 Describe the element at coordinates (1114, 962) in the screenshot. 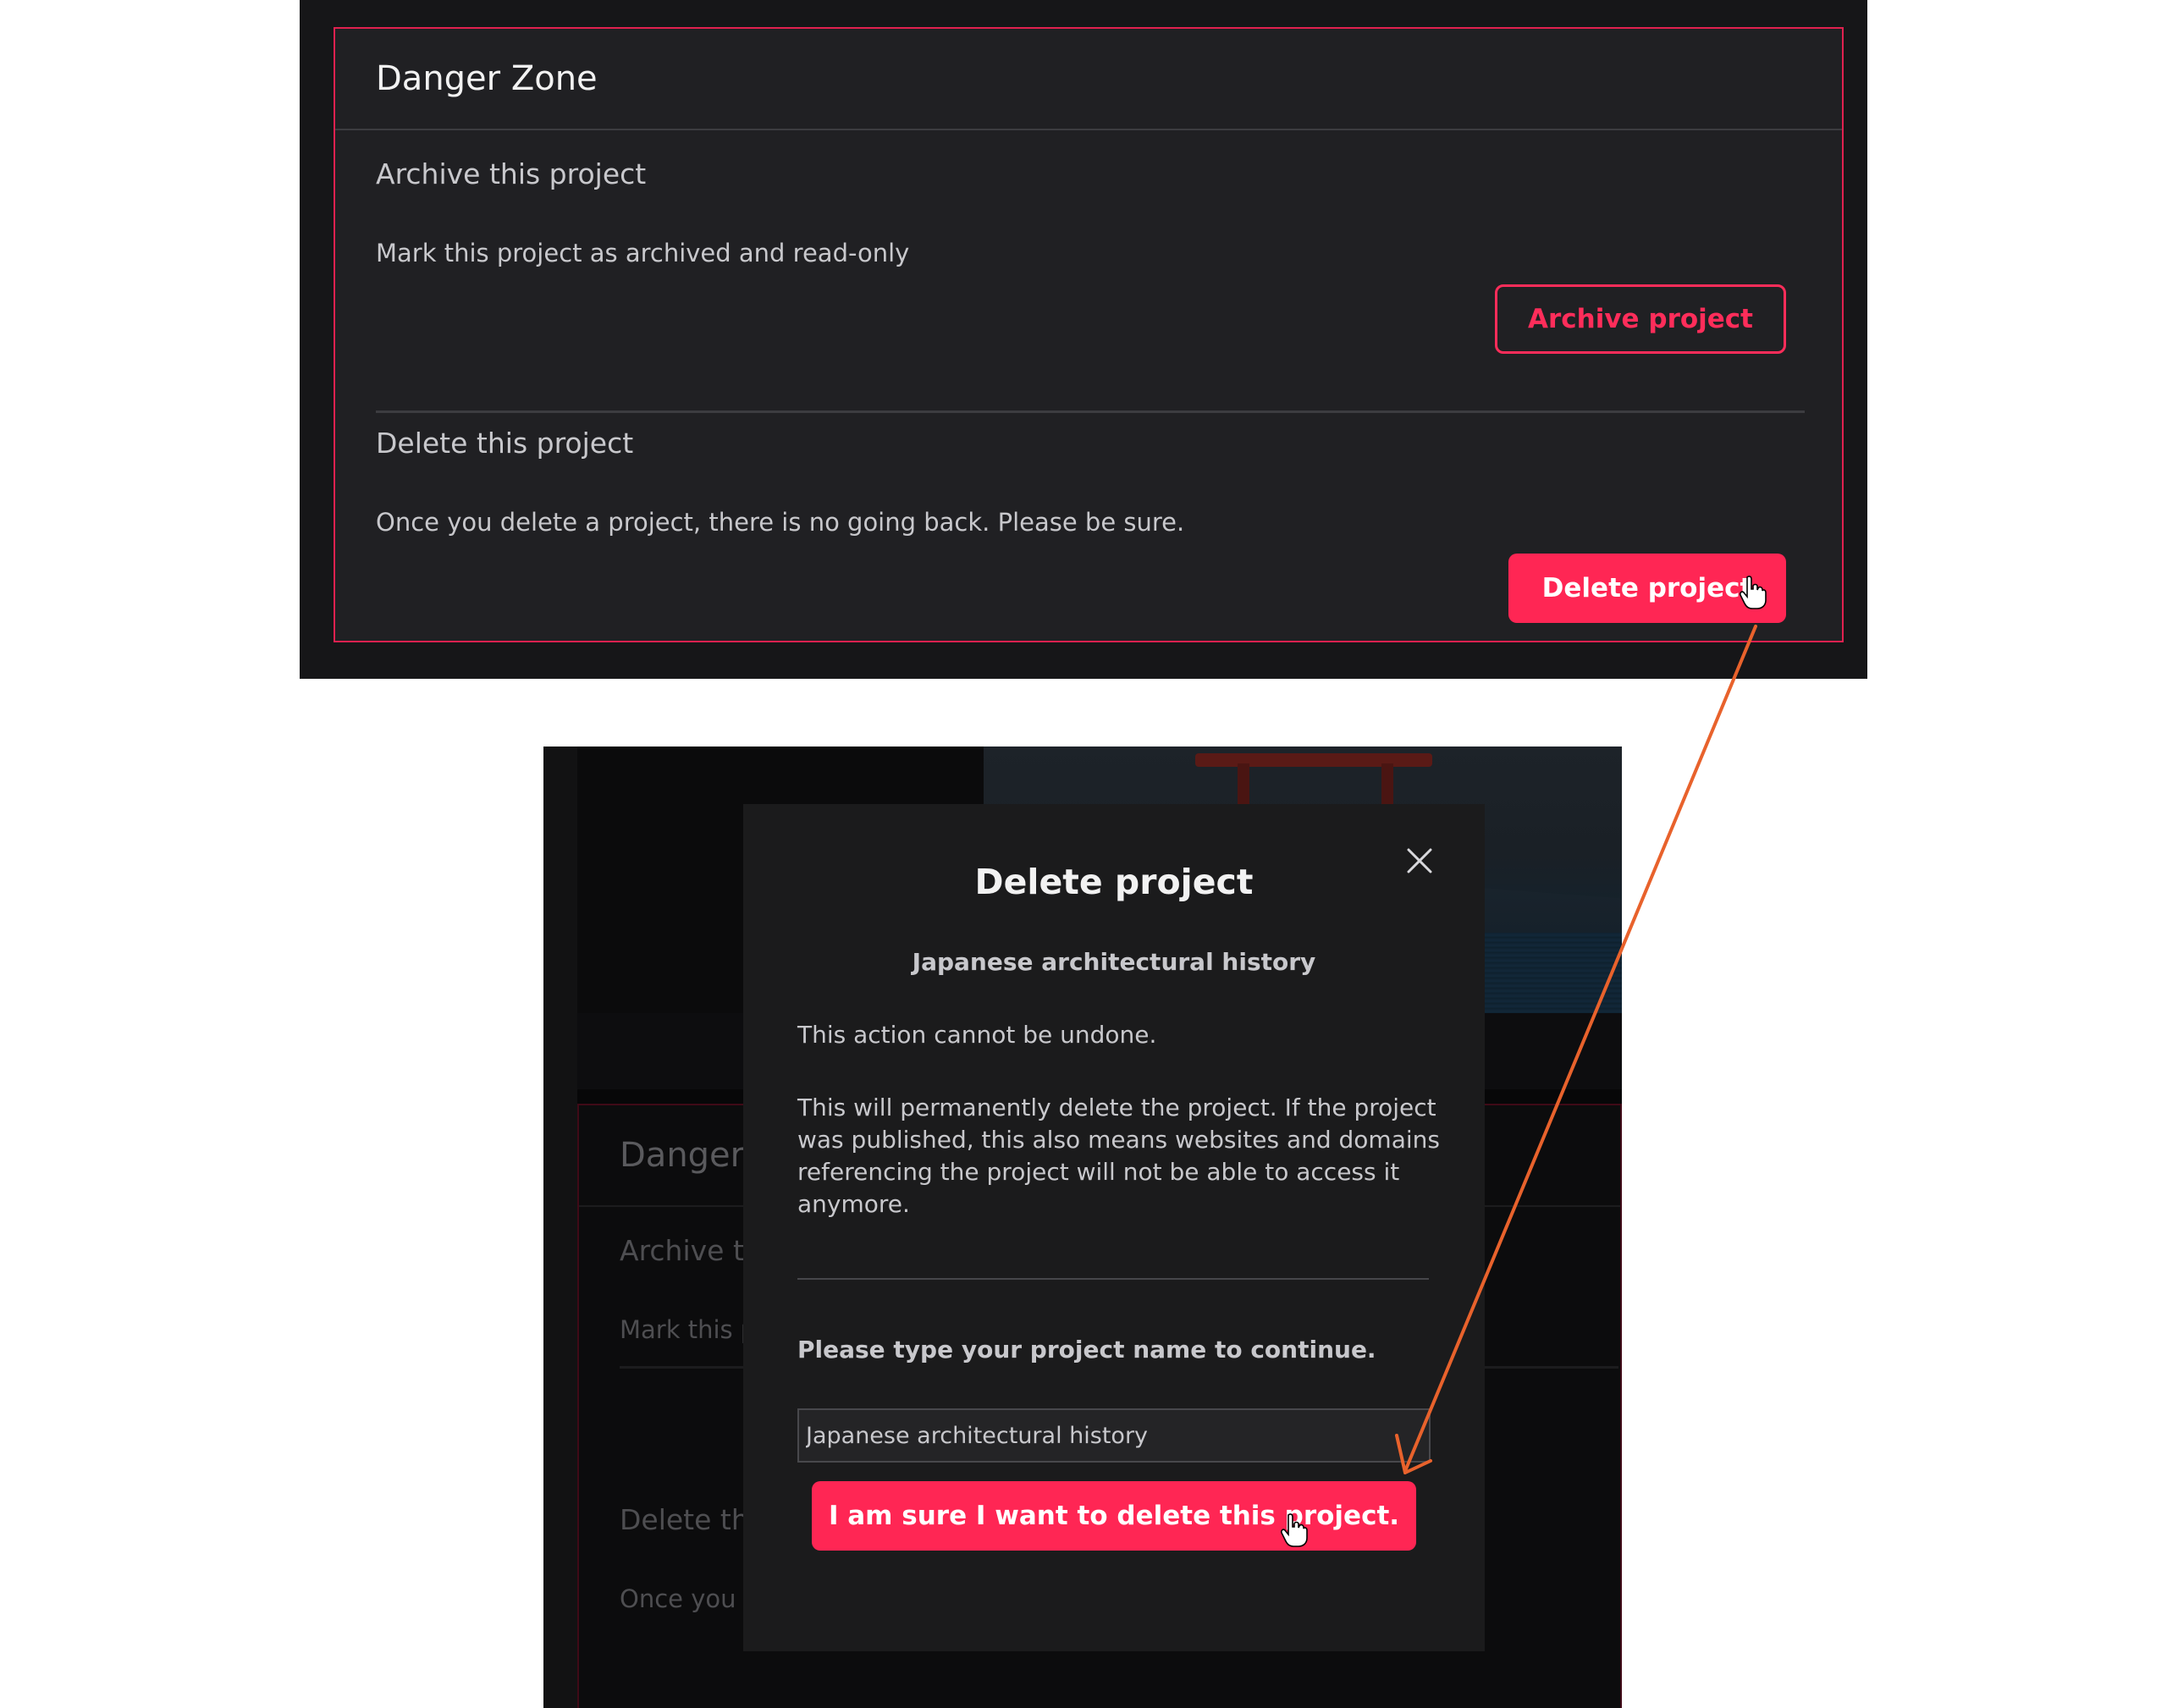

I see `modal-project-name: Japanese architectural history` at that location.